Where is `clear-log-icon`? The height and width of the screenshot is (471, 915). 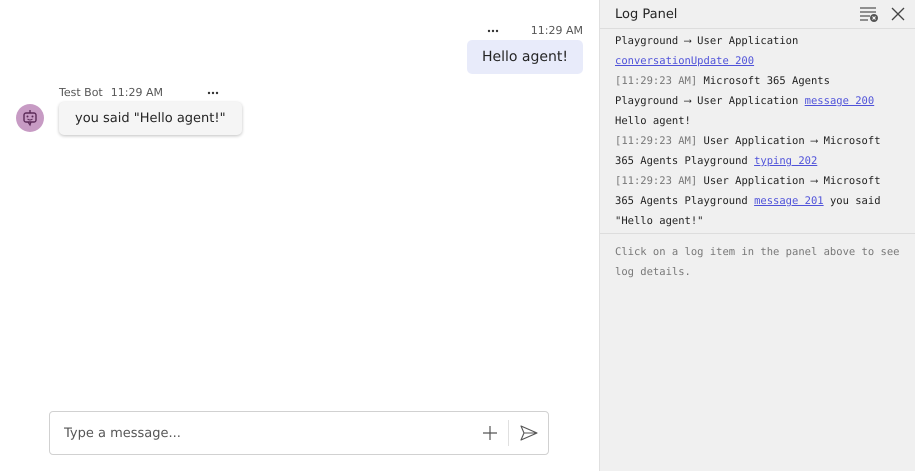
clear-log-icon is located at coordinates (869, 14).